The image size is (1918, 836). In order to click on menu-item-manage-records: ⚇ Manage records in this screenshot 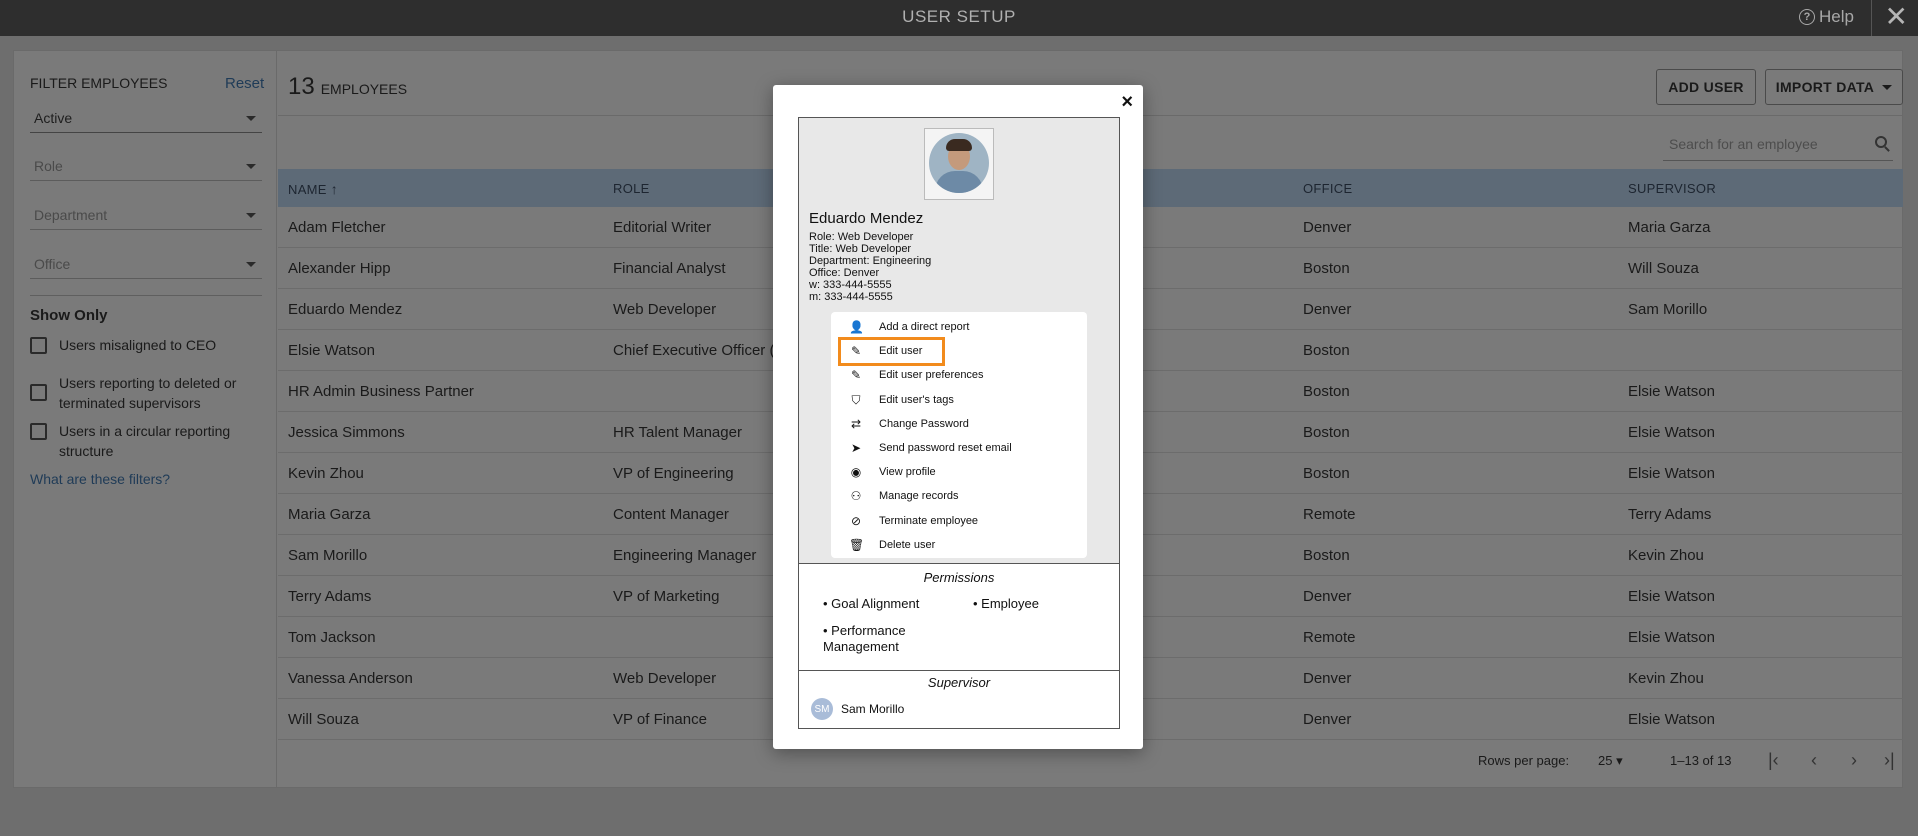, I will do `click(959, 496)`.